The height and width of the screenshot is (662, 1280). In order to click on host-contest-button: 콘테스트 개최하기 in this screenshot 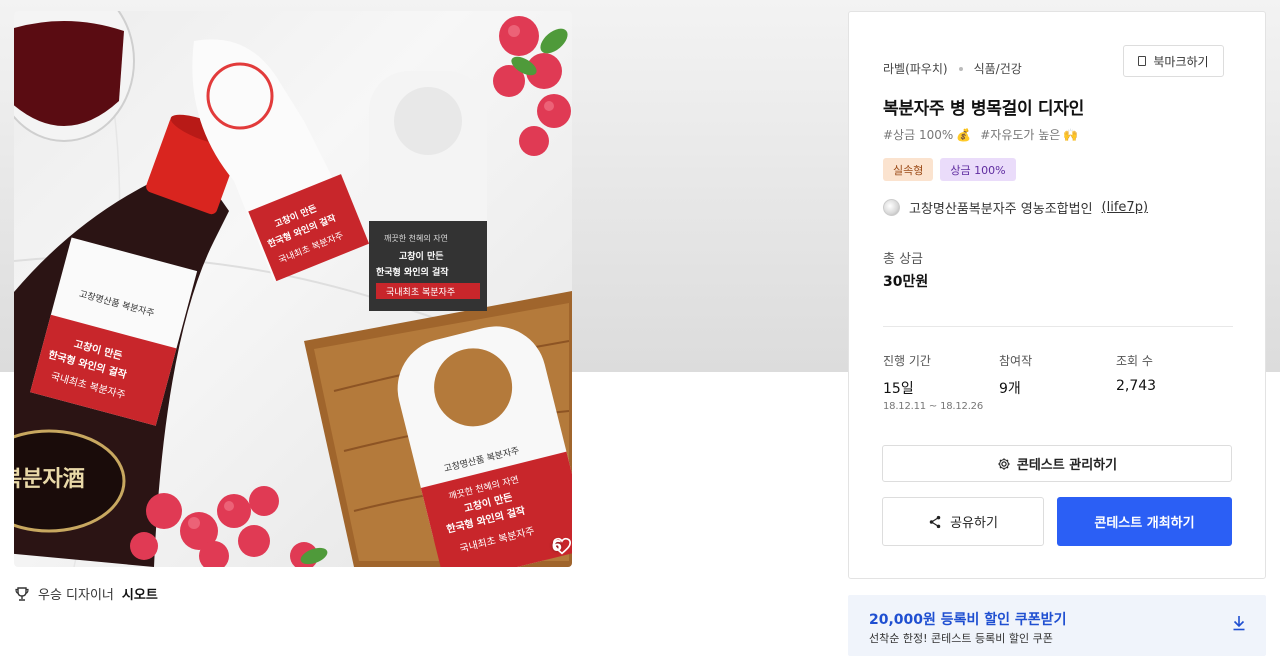, I will do `click(1144, 521)`.